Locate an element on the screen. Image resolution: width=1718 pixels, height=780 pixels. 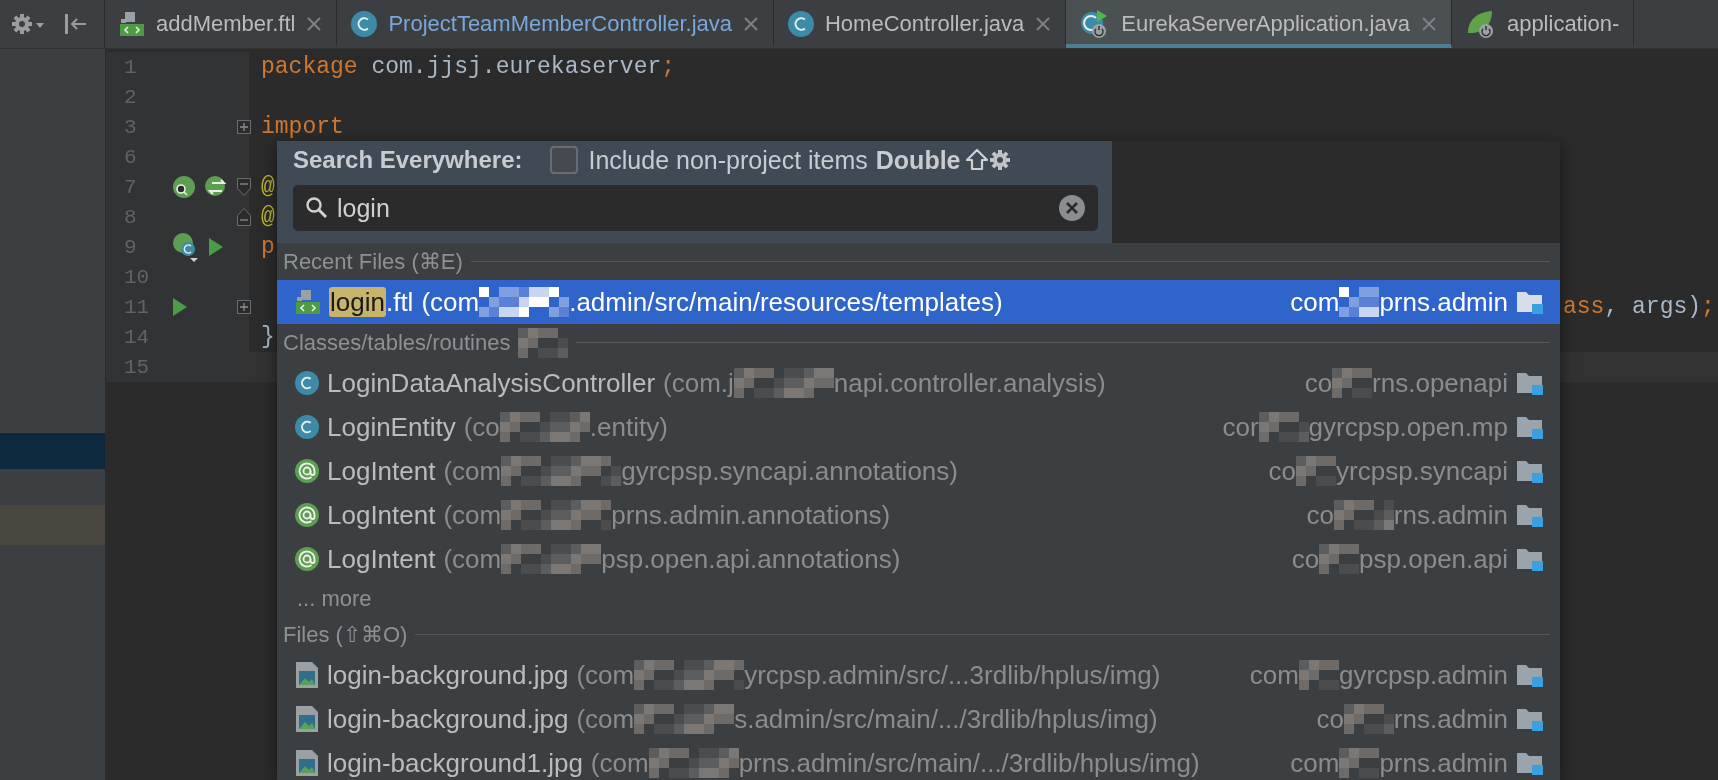
result-row: LogIntent (com psp.open.api.annotations) co psp.open.api is located at coordinates (918, 559).